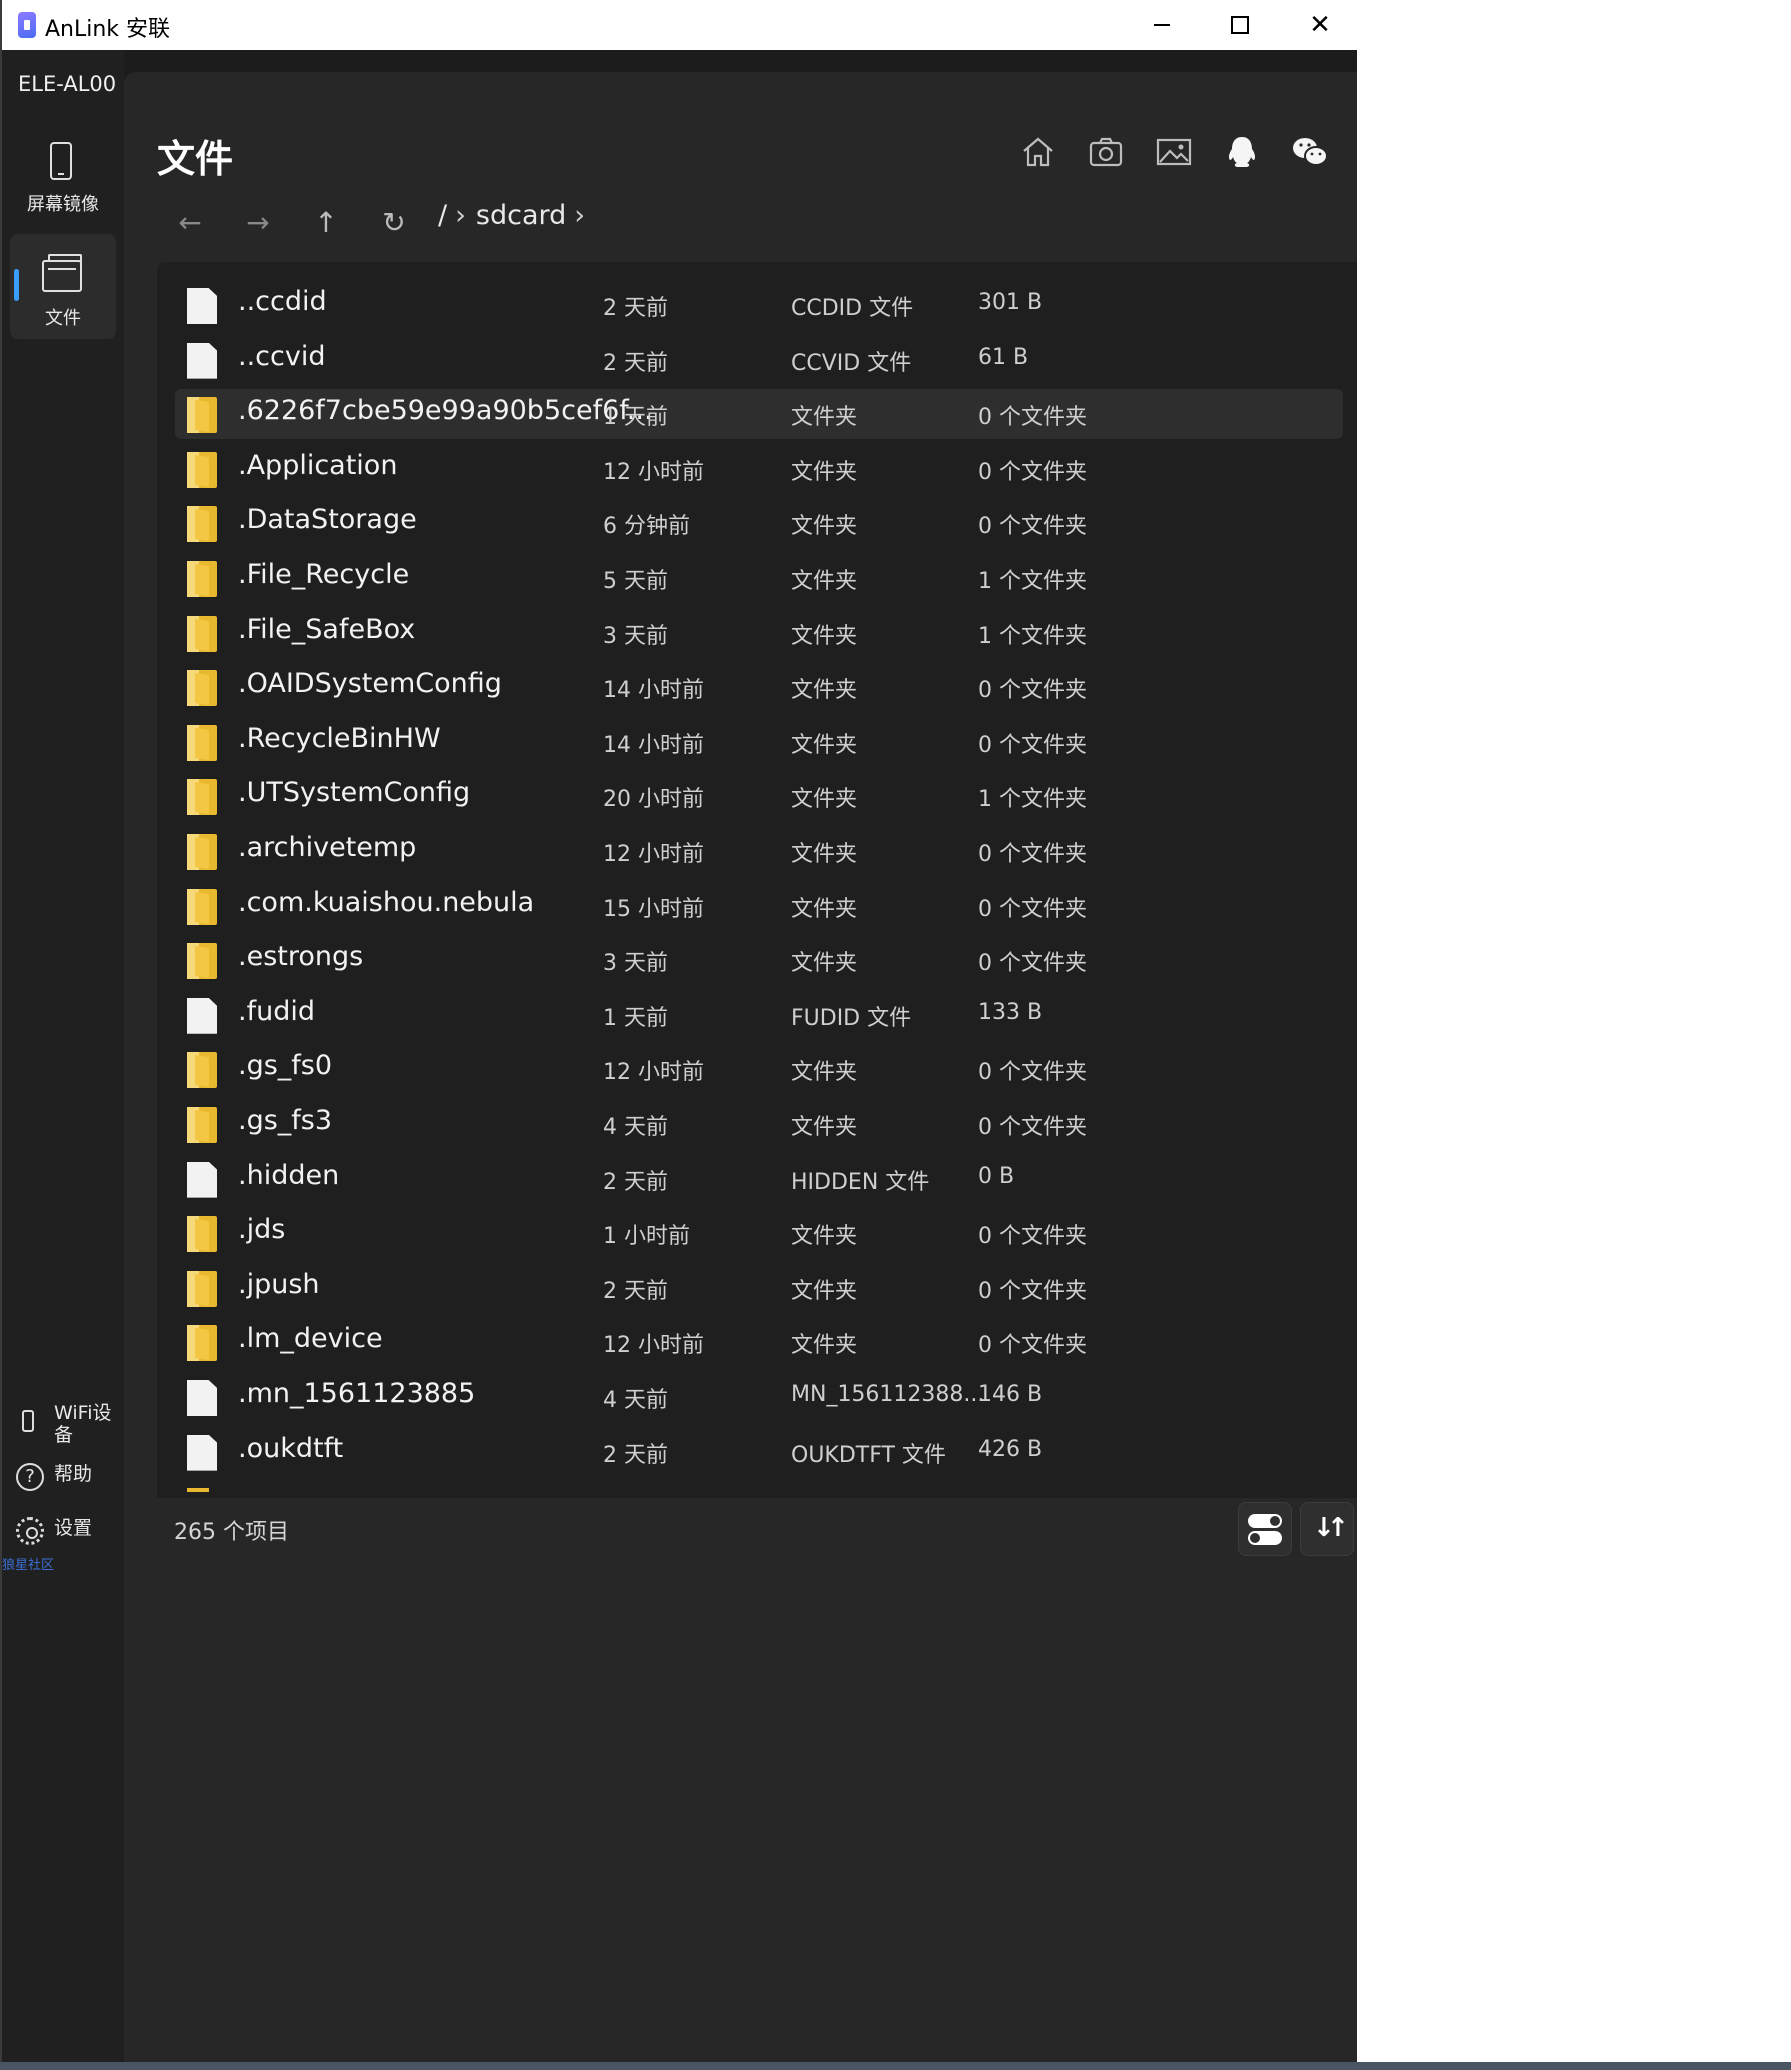 The image size is (1791, 2070). I want to click on file-modified: 2 天前, so click(635, 308).